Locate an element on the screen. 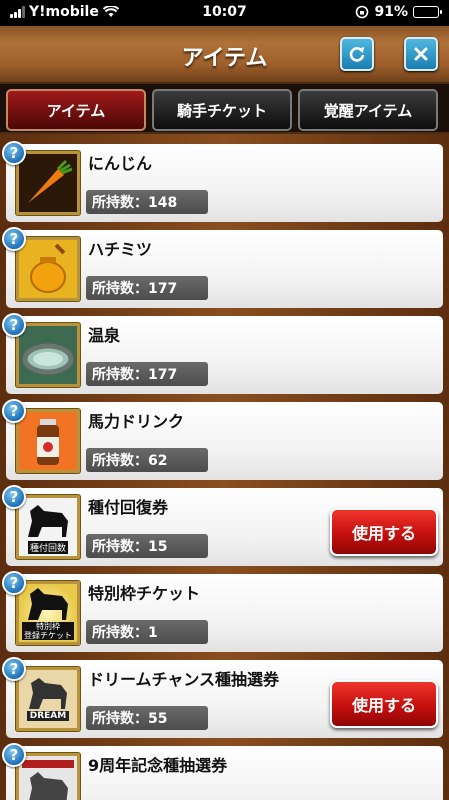 The image size is (449, 800). item-name: 種付回復券 is located at coordinates (128, 507).